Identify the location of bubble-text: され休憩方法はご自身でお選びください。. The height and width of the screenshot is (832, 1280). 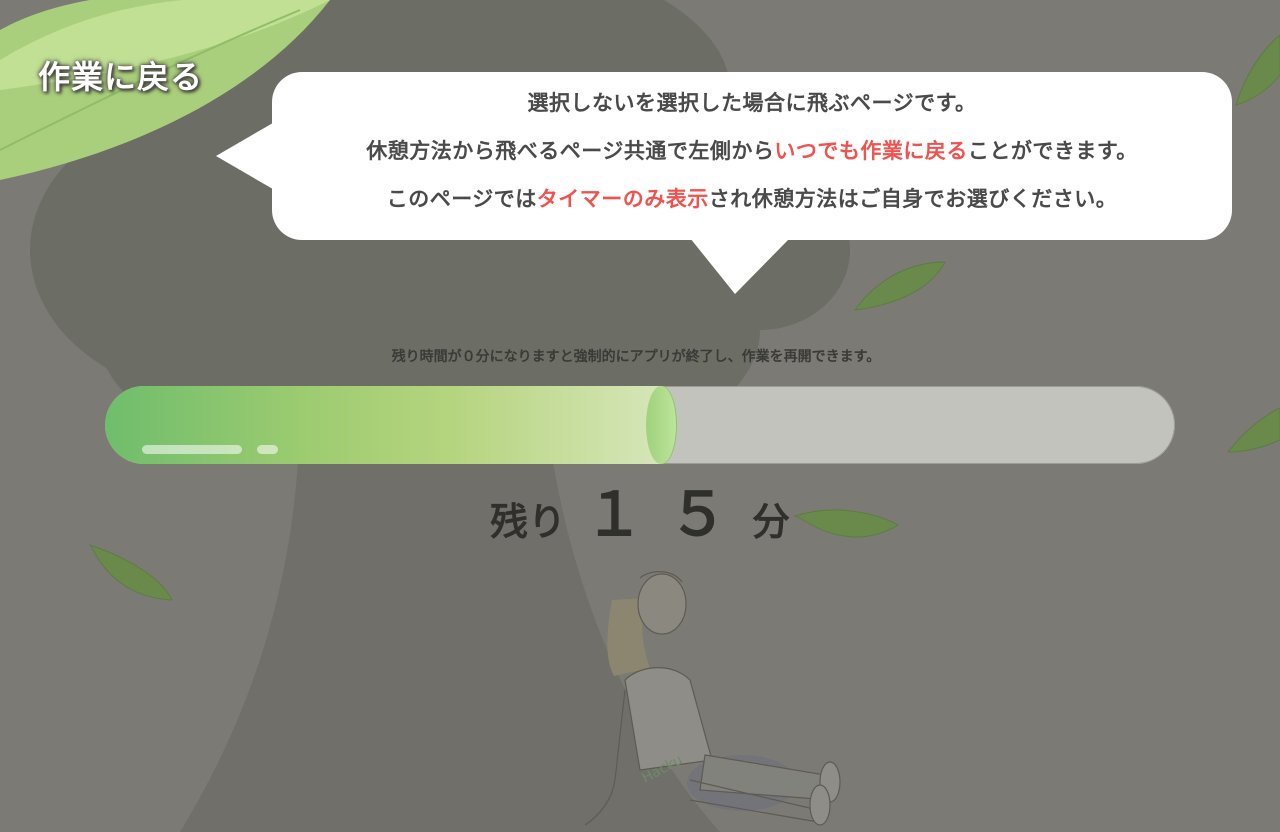
(913, 199).